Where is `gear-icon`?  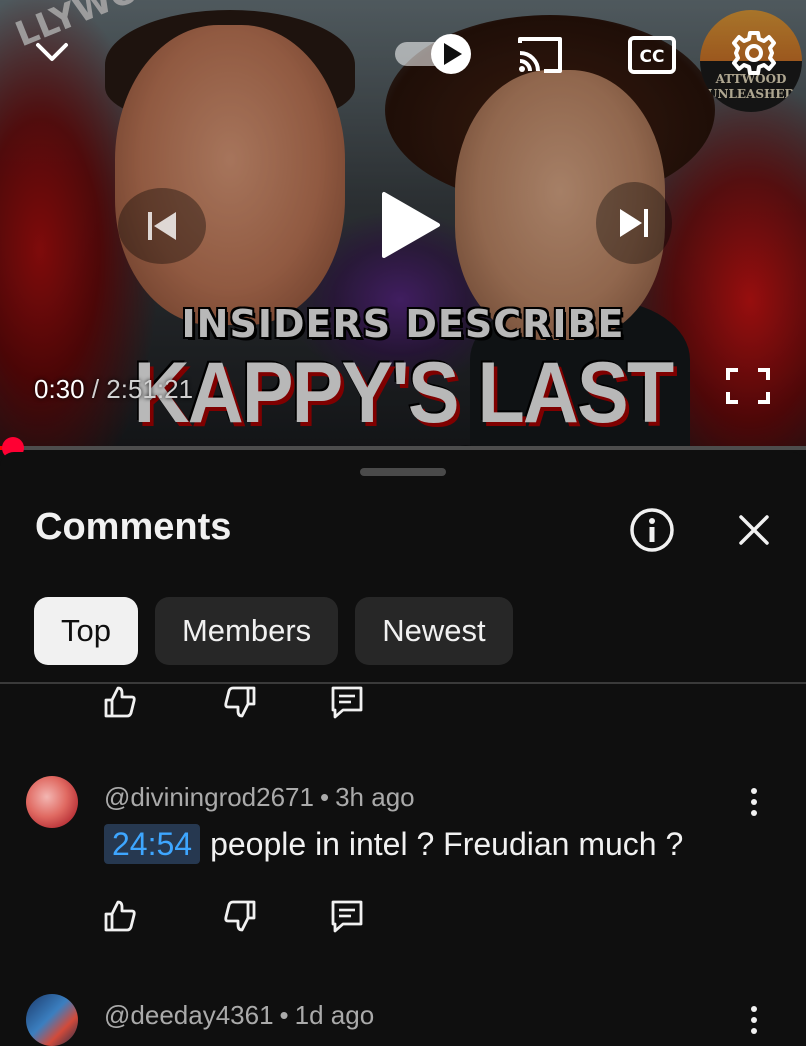
gear-icon is located at coordinates (754, 53).